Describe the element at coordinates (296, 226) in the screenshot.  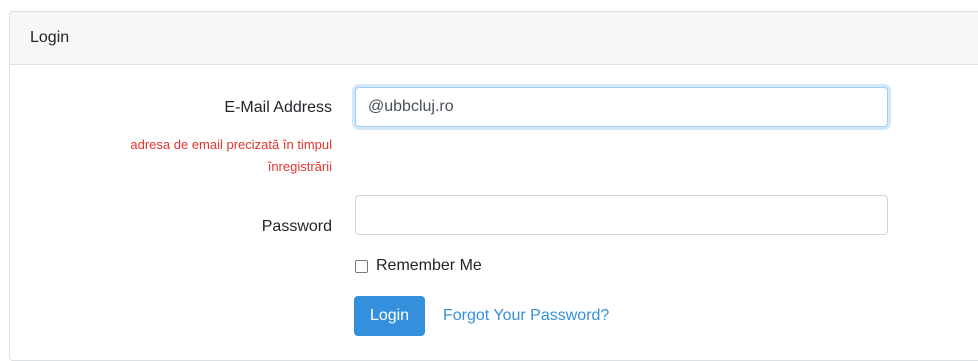
I see `password-label: Password` at that location.